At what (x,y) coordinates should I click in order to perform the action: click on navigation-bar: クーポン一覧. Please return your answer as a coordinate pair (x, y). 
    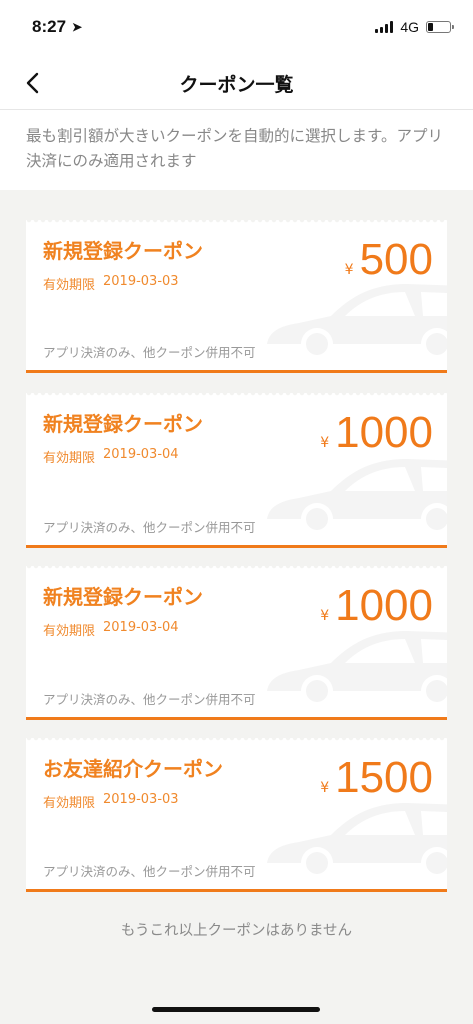
    Looking at the image, I should click on (236, 83).